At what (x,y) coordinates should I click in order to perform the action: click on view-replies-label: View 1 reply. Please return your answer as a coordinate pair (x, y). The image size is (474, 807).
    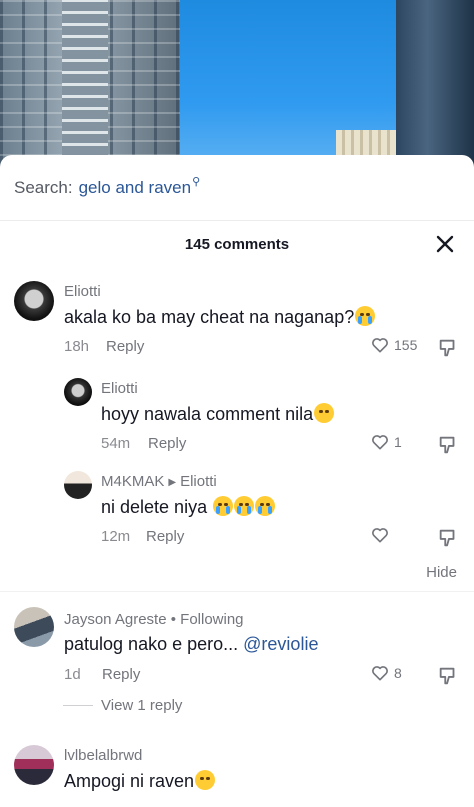
    Looking at the image, I should click on (142, 705).